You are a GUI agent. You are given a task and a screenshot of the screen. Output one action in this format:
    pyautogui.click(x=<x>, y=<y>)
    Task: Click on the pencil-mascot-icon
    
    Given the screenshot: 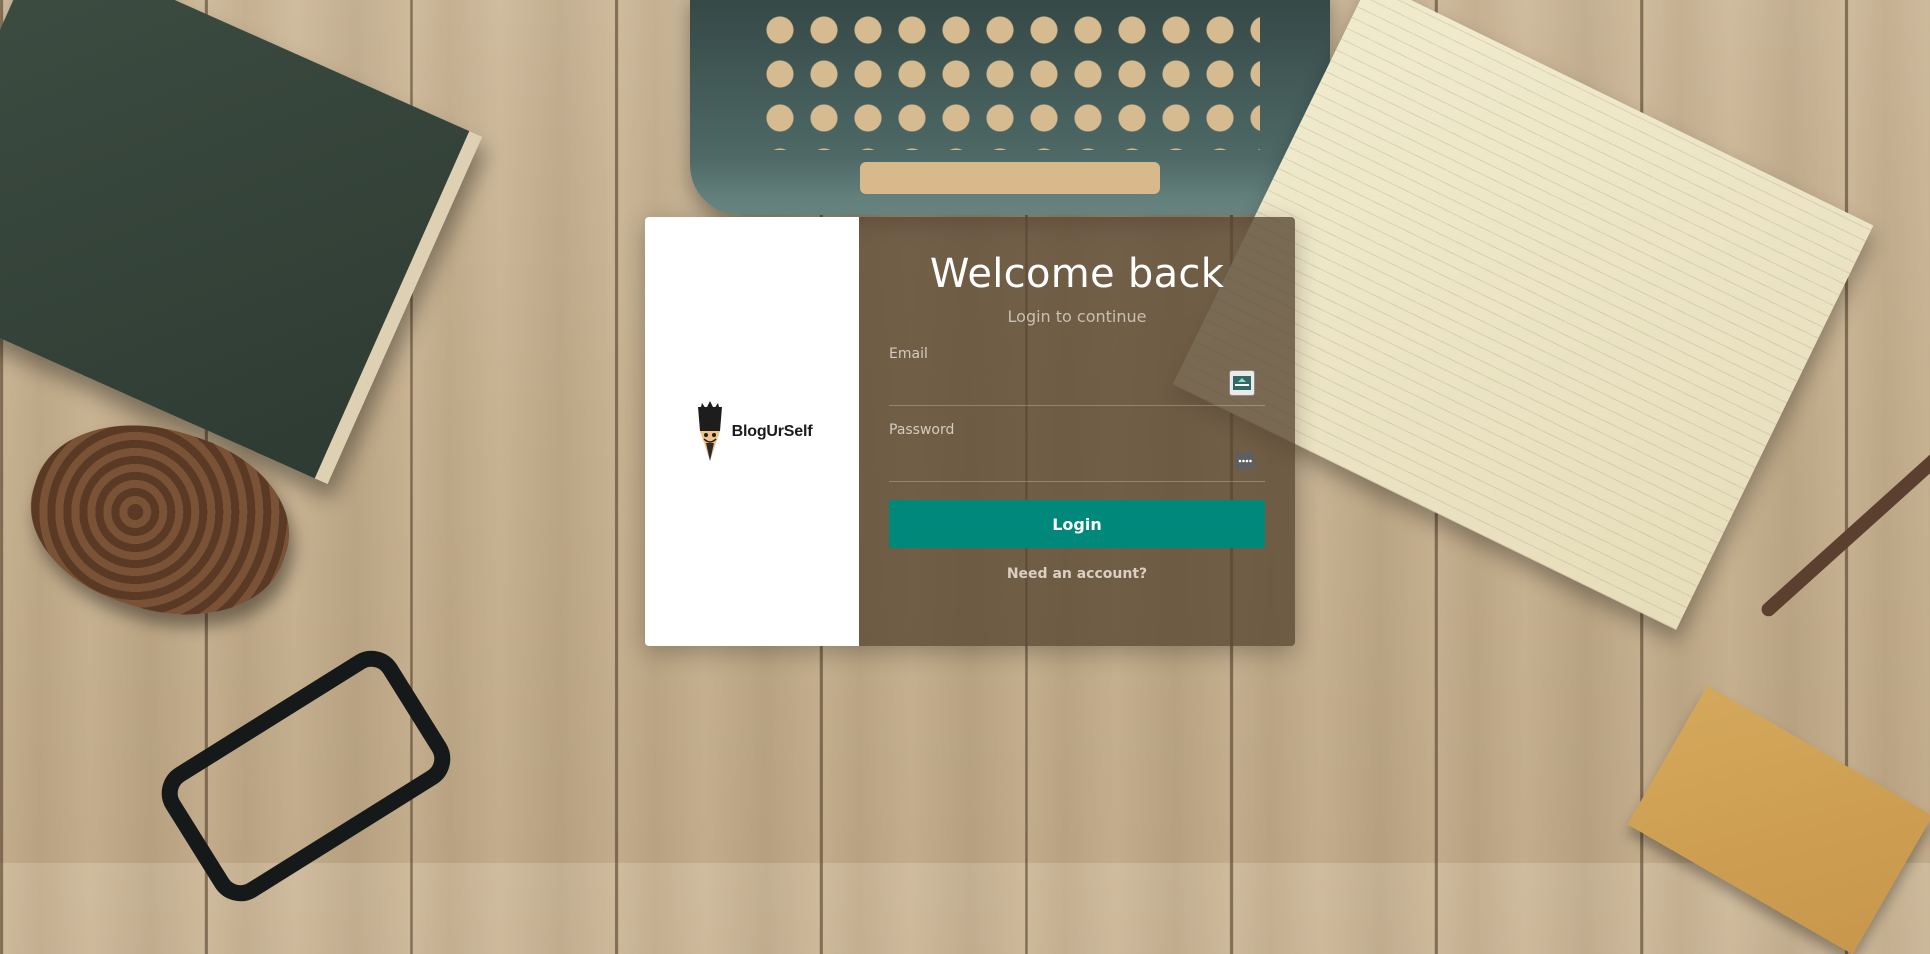 What is the action you would take?
    pyautogui.click(x=709, y=430)
    